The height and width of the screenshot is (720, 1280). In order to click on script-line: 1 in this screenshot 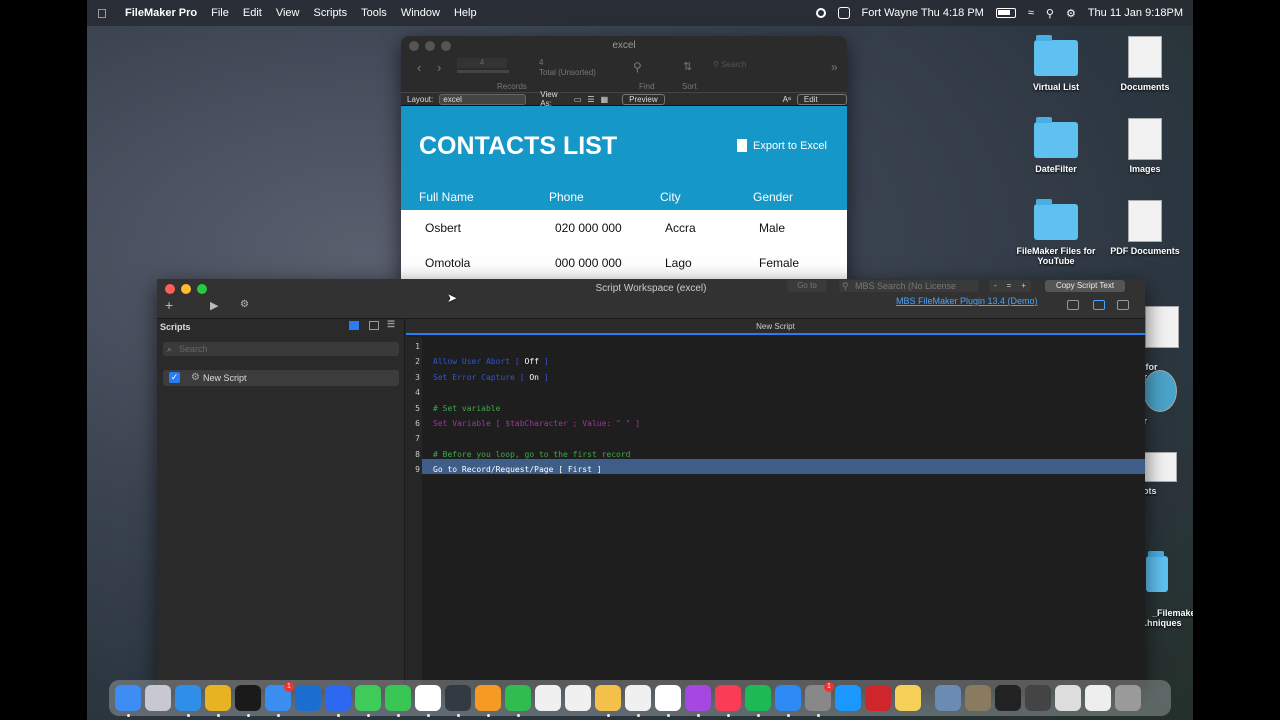, I will do `click(775, 346)`.